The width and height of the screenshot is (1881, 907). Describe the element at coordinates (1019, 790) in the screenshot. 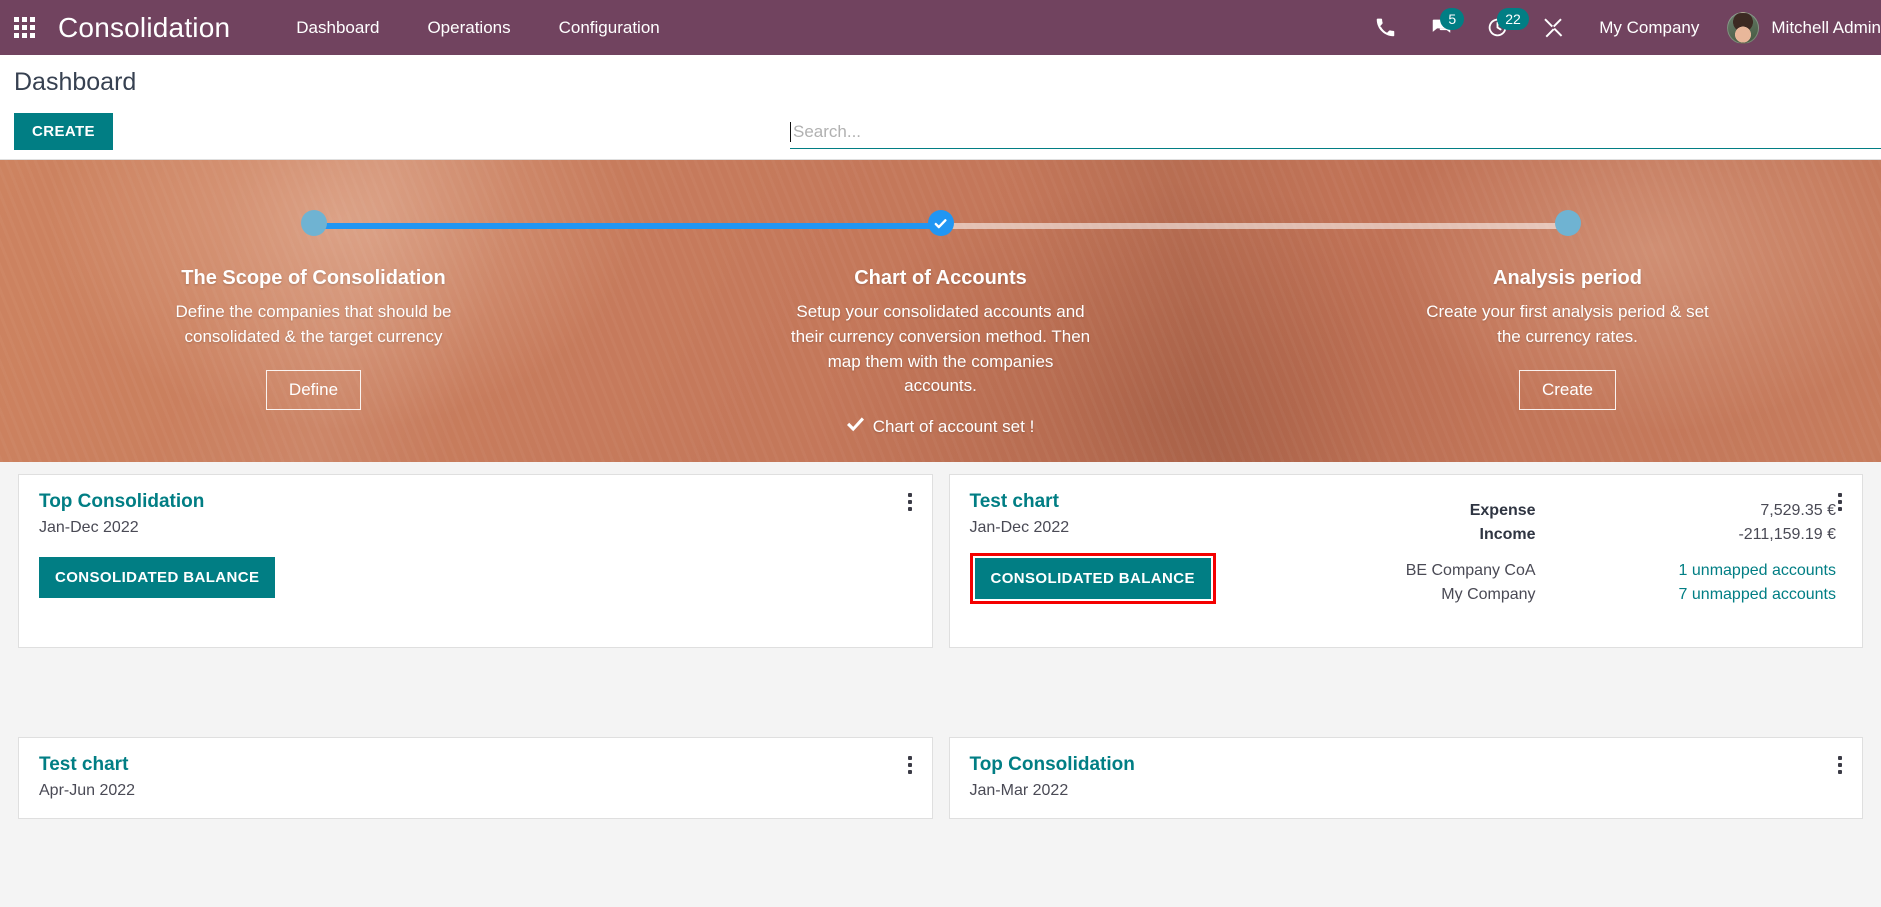

I see `kanban-card-period: Jan-Mar 2022` at that location.